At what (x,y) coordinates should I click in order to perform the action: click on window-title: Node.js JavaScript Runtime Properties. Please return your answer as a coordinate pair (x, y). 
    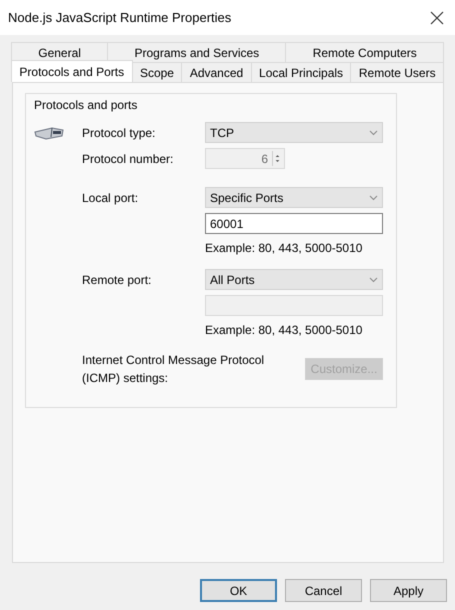
    Looking at the image, I should click on (120, 17).